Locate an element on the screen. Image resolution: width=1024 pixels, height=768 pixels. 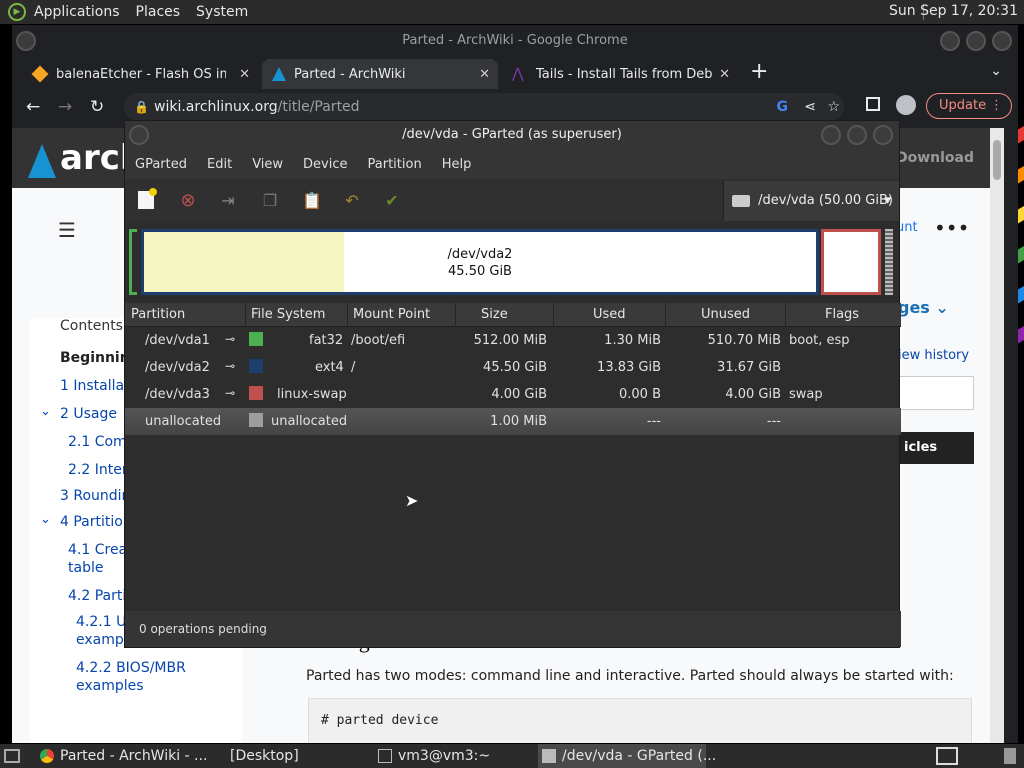
partition-row-unallocated: unallocated unallocated 1.00 MiB --- --- is located at coordinates (513, 421).